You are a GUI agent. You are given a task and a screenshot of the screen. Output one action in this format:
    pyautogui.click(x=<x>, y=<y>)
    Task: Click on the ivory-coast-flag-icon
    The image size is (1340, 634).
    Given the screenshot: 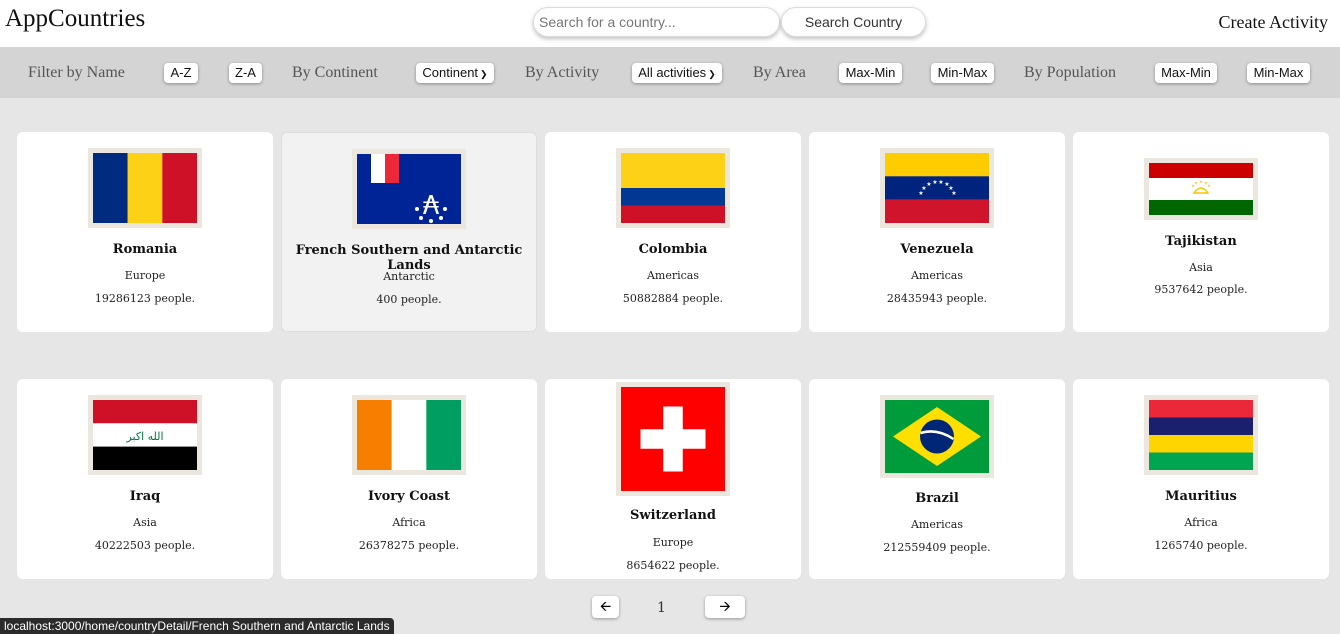 What is the action you would take?
    pyautogui.click(x=409, y=435)
    